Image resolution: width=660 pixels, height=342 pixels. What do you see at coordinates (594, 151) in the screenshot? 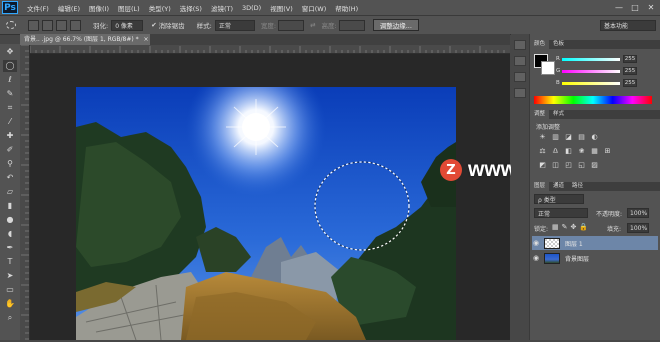
I see `channel-mixer-icon: ▦` at bounding box center [594, 151].